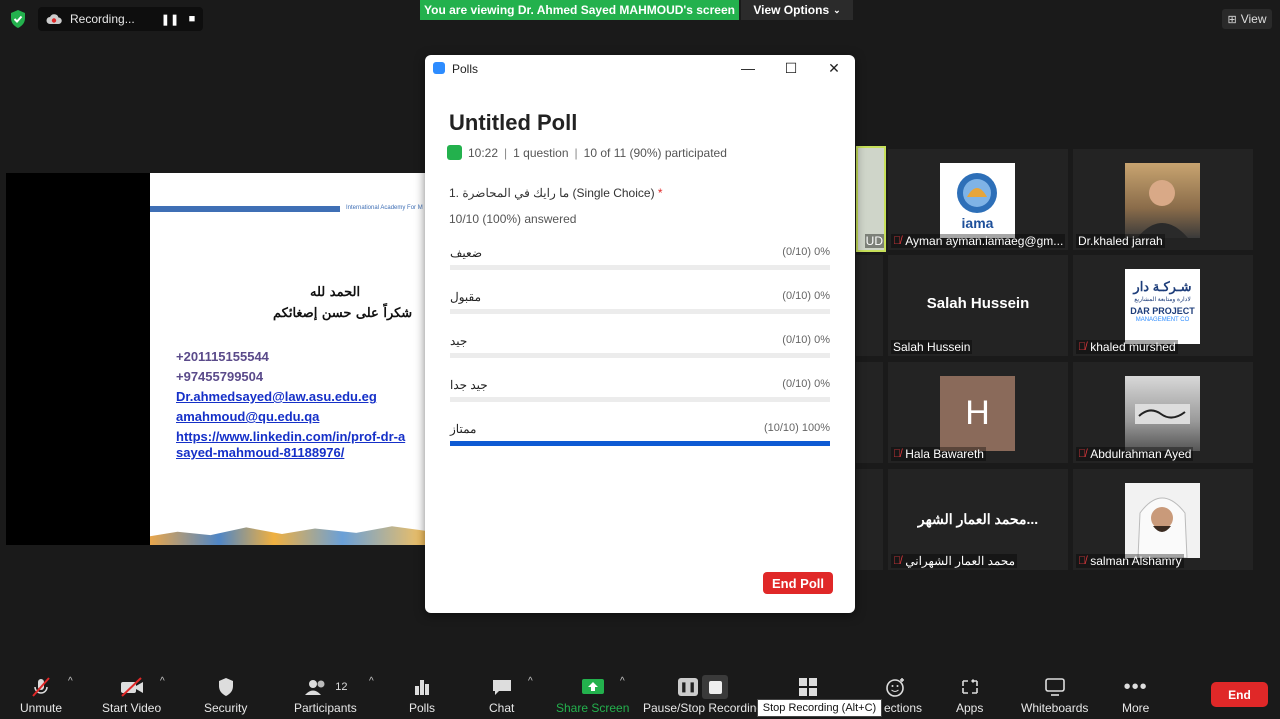  What do you see at coordinates (871, 199) in the screenshot?
I see `active-speaker-tile: UD` at bounding box center [871, 199].